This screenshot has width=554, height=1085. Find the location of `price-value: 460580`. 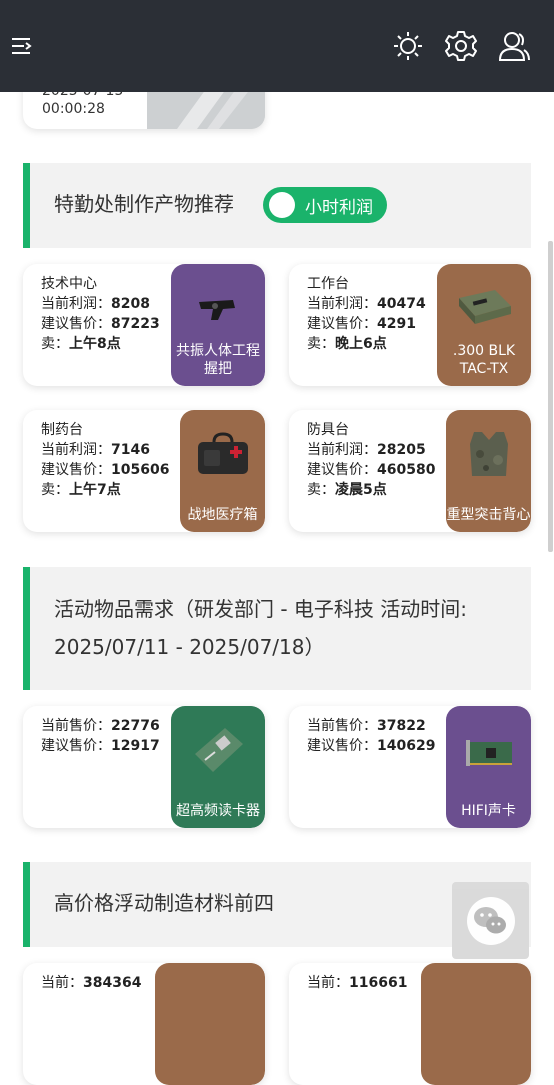

price-value: 460580 is located at coordinates (406, 470).